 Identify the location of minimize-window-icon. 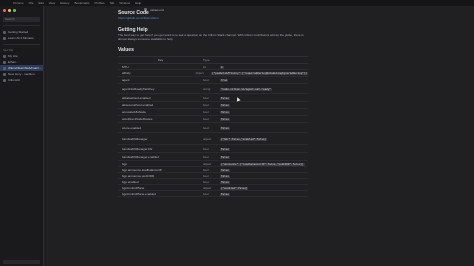
(9, 10).